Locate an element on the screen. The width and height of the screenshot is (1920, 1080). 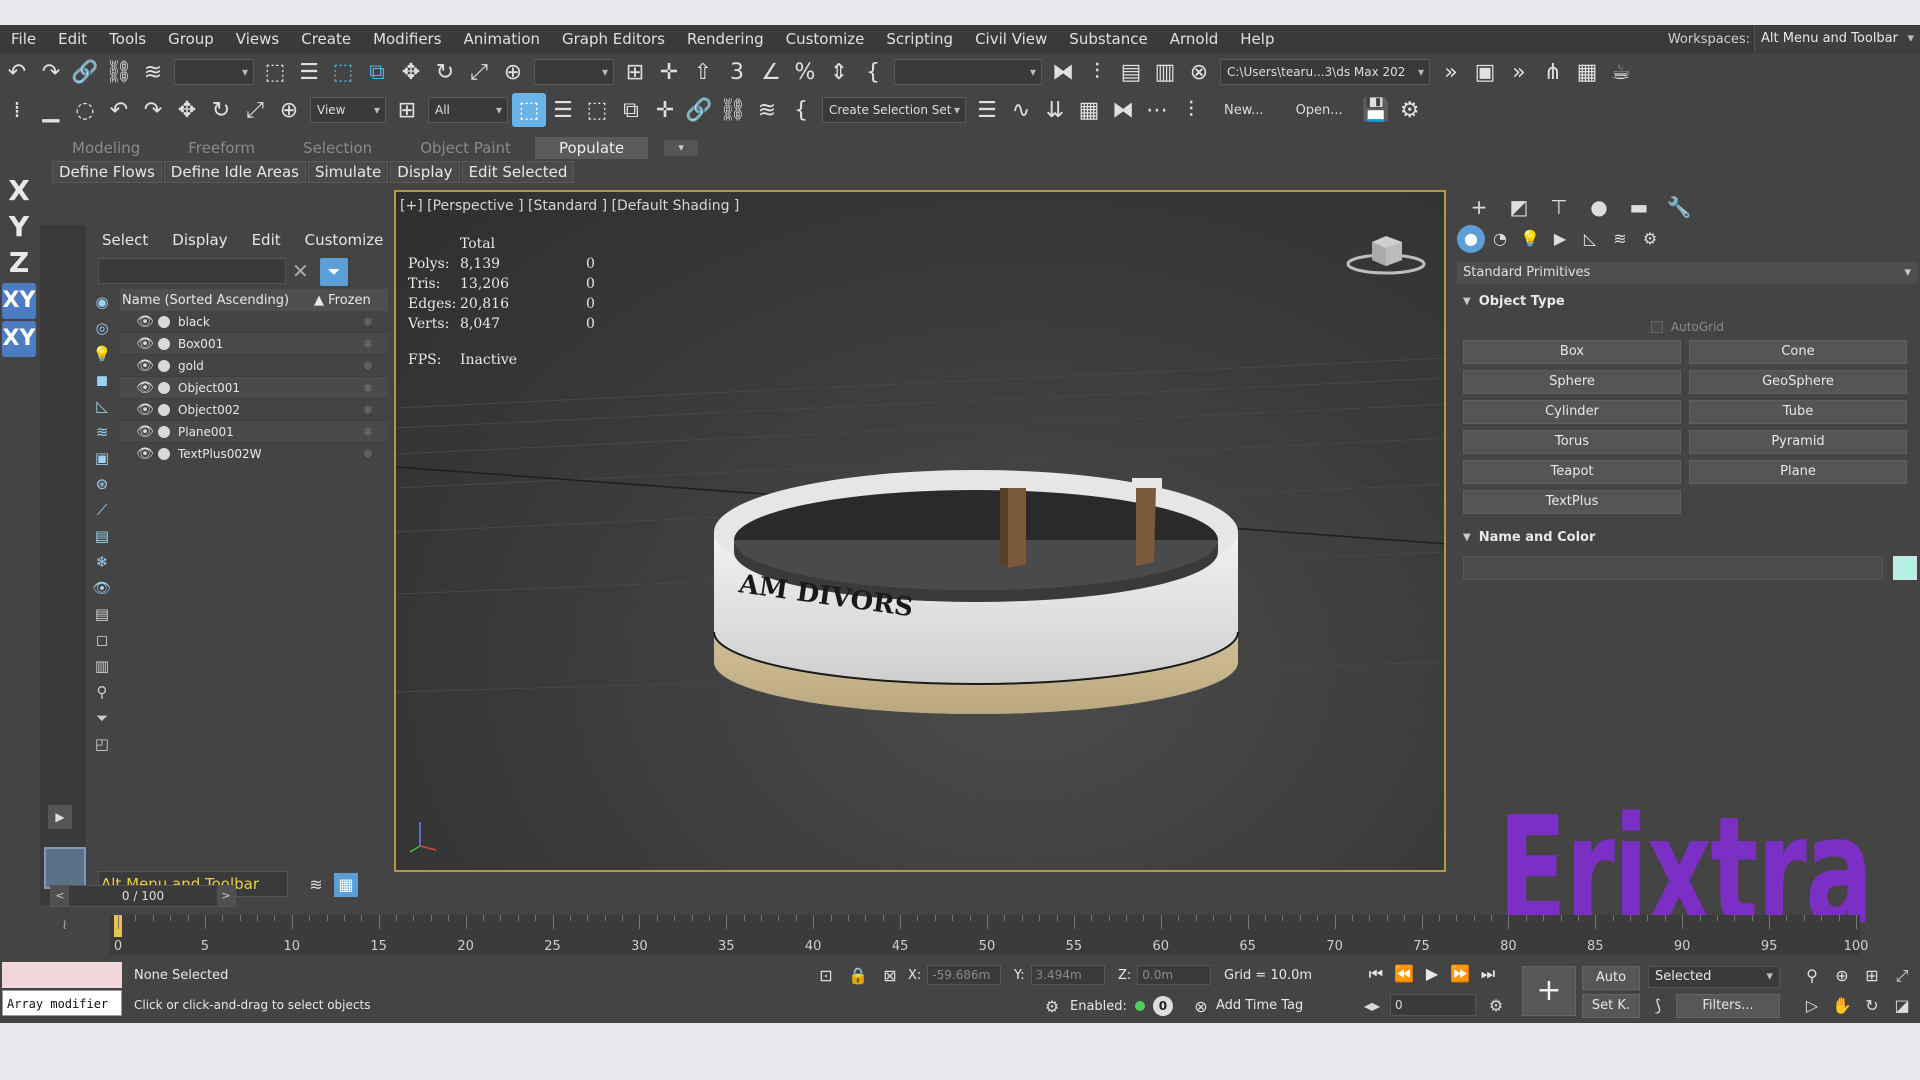
pan-icon: ✋ is located at coordinates (1842, 1005).